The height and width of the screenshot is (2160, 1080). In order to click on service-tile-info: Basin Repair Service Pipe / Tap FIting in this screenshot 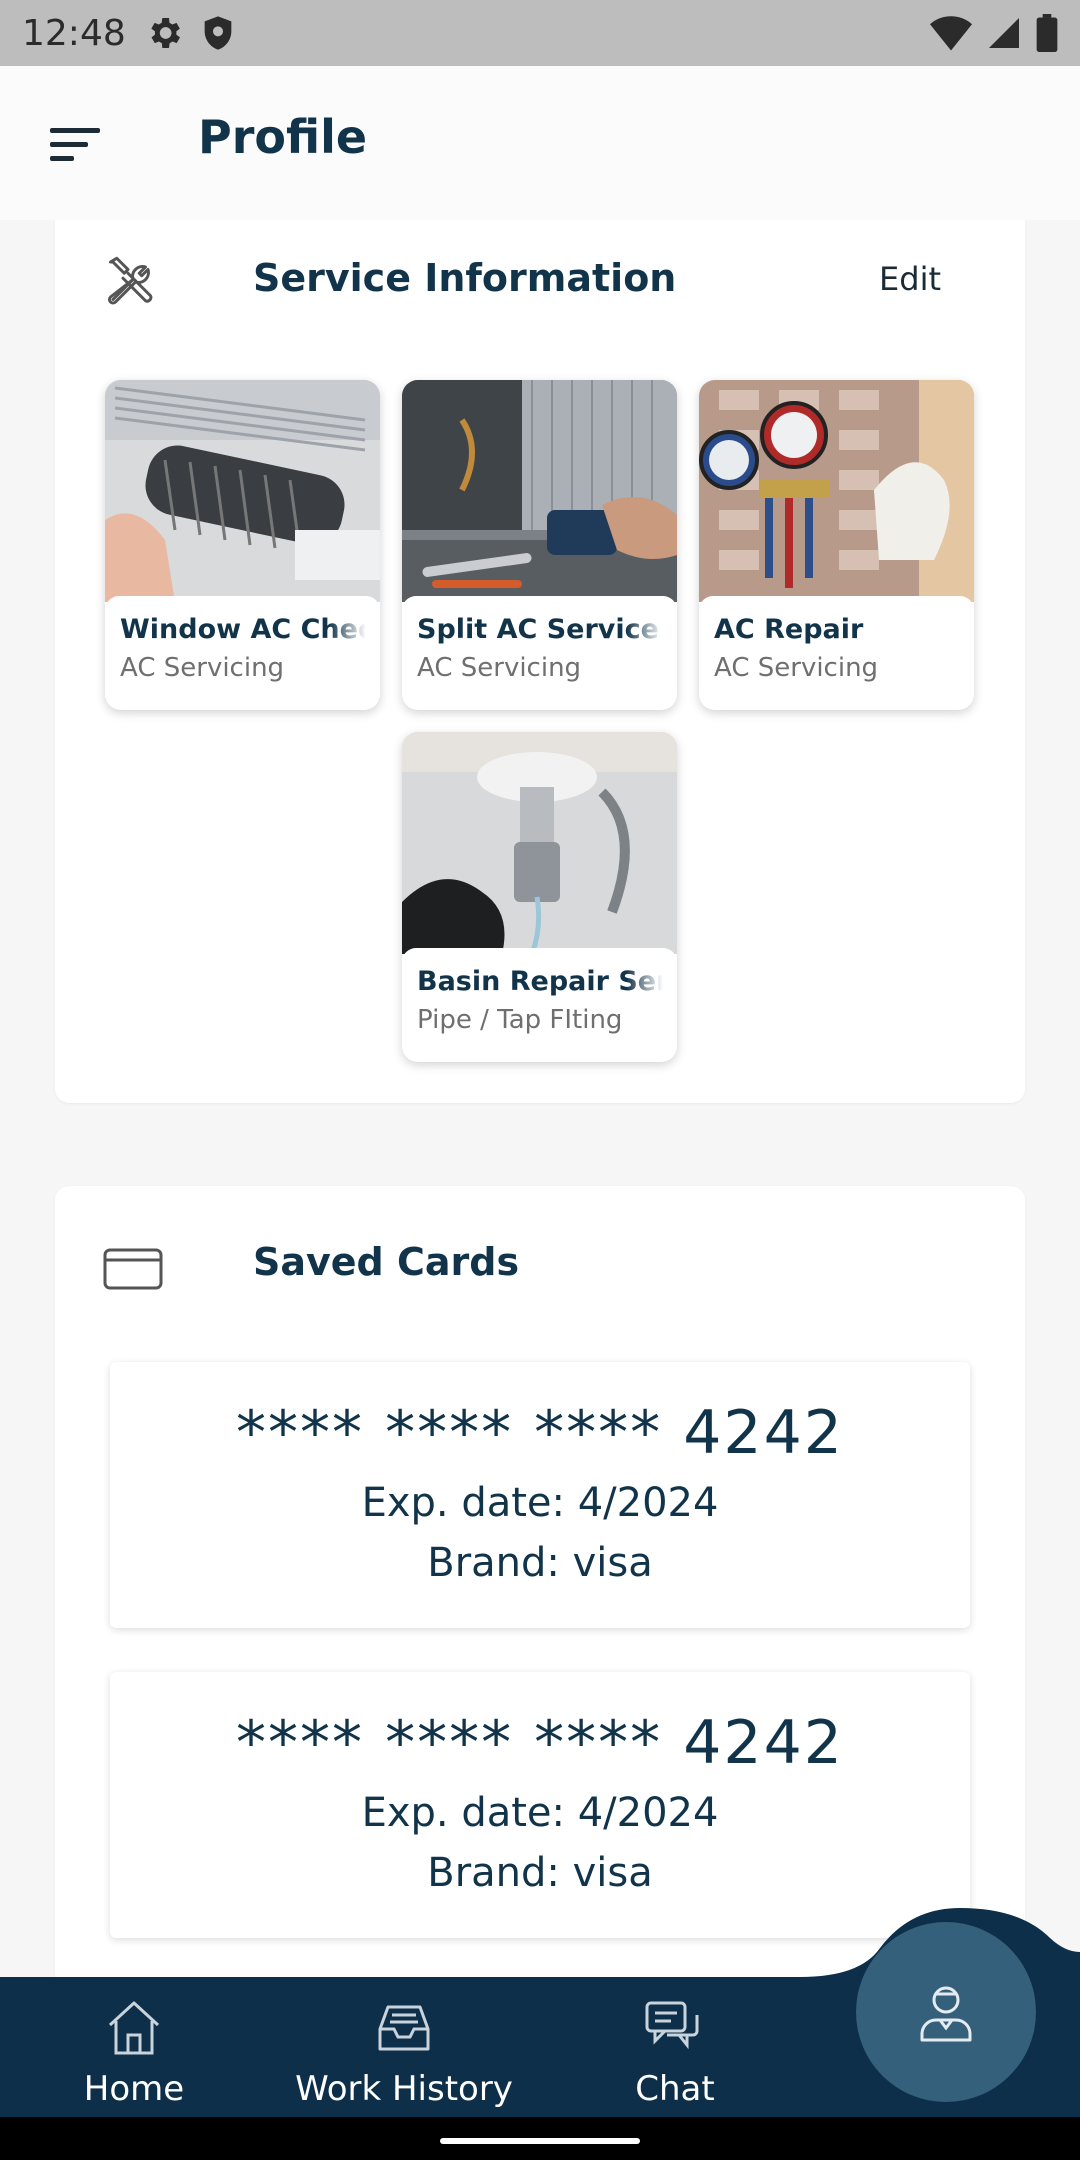, I will do `click(539, 1005)`.